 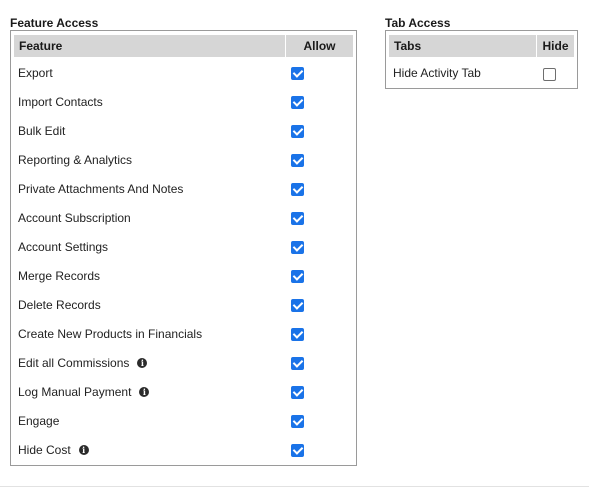 I want to click on feature-label-text: Engage, so click(x=39, y=421).